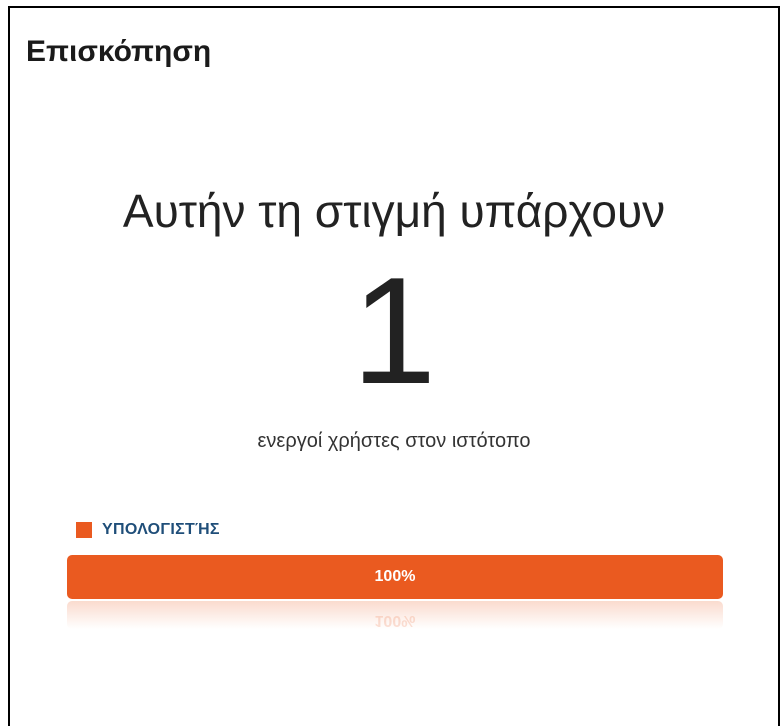 The height and width of the screenshot is (726, 782). I want to click on active-users-count: 1, so click(394, 331).